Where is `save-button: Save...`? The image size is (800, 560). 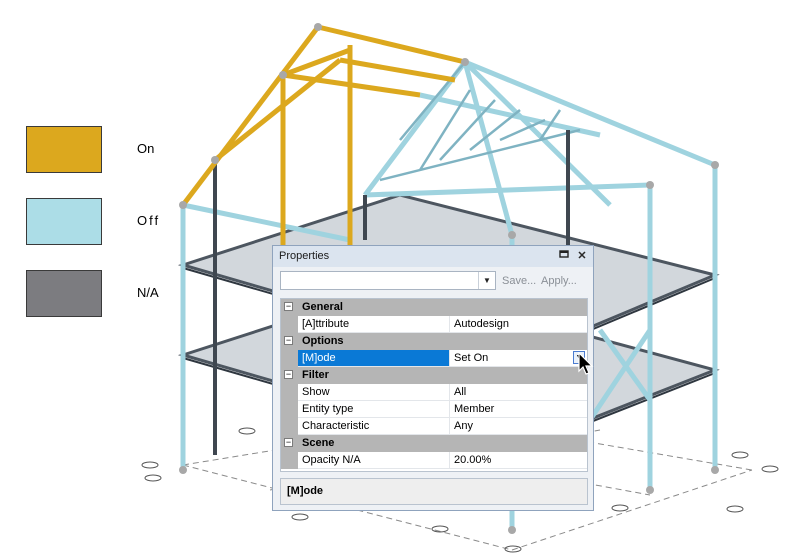
save-button: Save... is located at coordinates (519, 281).